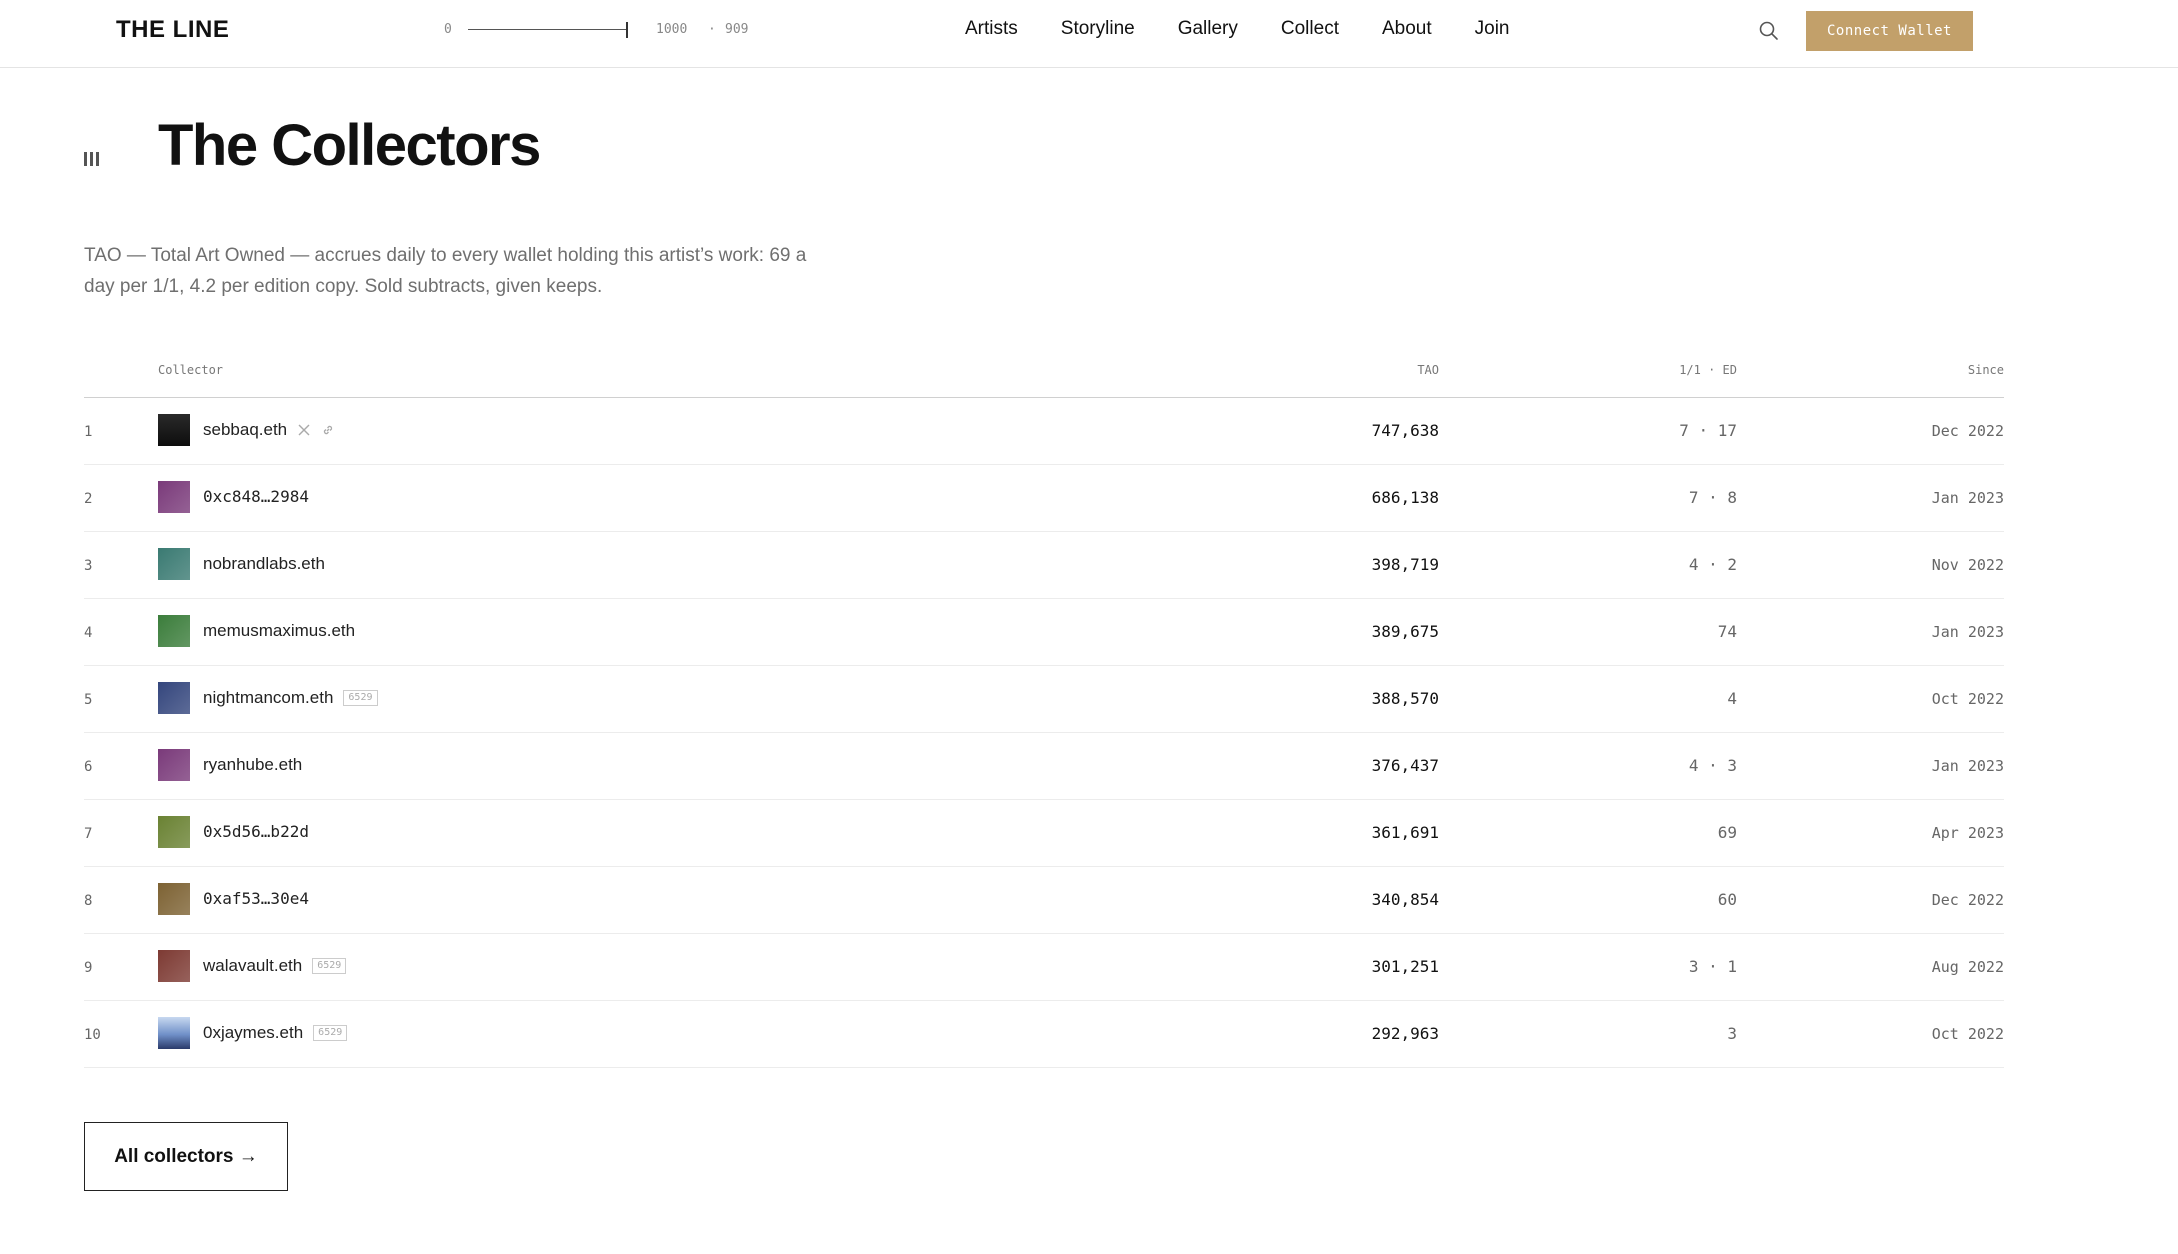 The image size is (2178, 1254). What do you see at coordinates (245, 430) in the screenshot?
I see `collector-name-text: sebbaq.eth` at bounding box center [245, 430].